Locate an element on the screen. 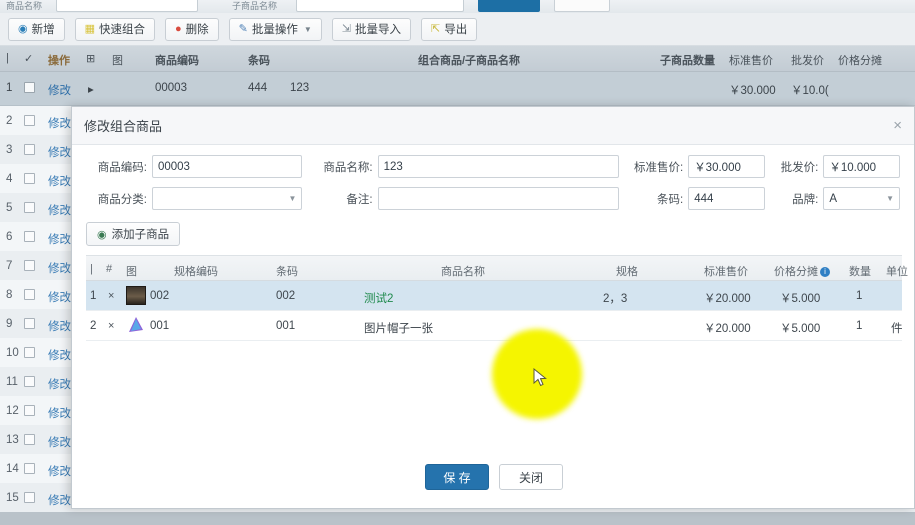 Image resolution: width=915 pixels, height=525 pixels. row1-code: 00003 is located at coordinates (171, 88).